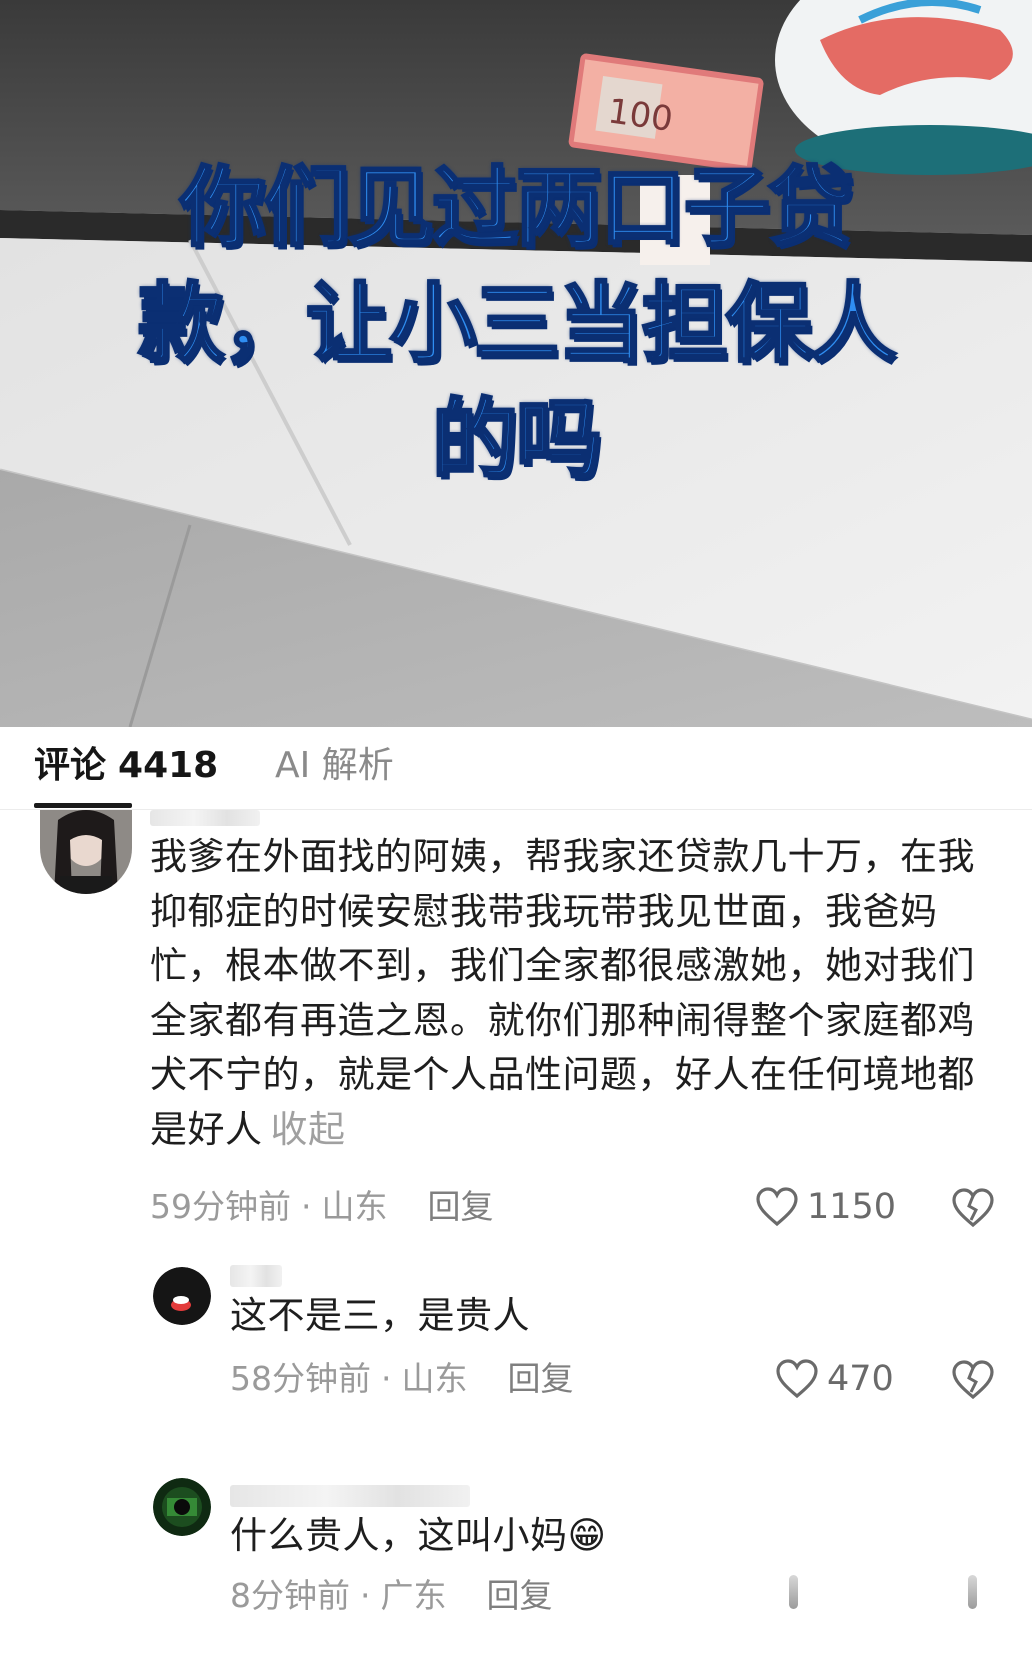 The image size is (1032, 1678). I want to click on reply-time: 8分钟前, so click(290, 1595).